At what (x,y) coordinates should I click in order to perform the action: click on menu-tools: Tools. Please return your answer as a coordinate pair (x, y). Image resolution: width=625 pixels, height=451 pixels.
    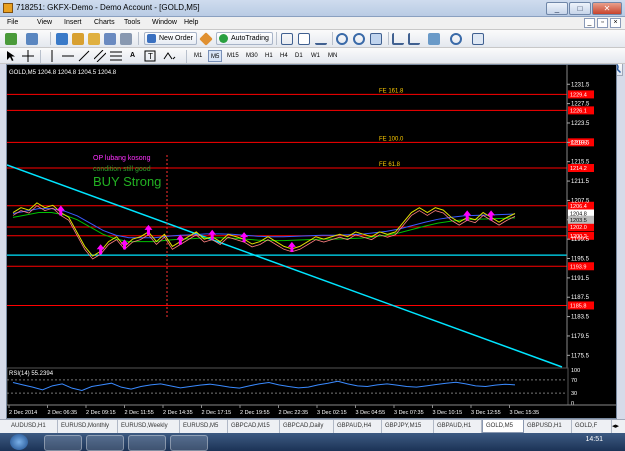
    Looking at the image, I should click on (132, 22).